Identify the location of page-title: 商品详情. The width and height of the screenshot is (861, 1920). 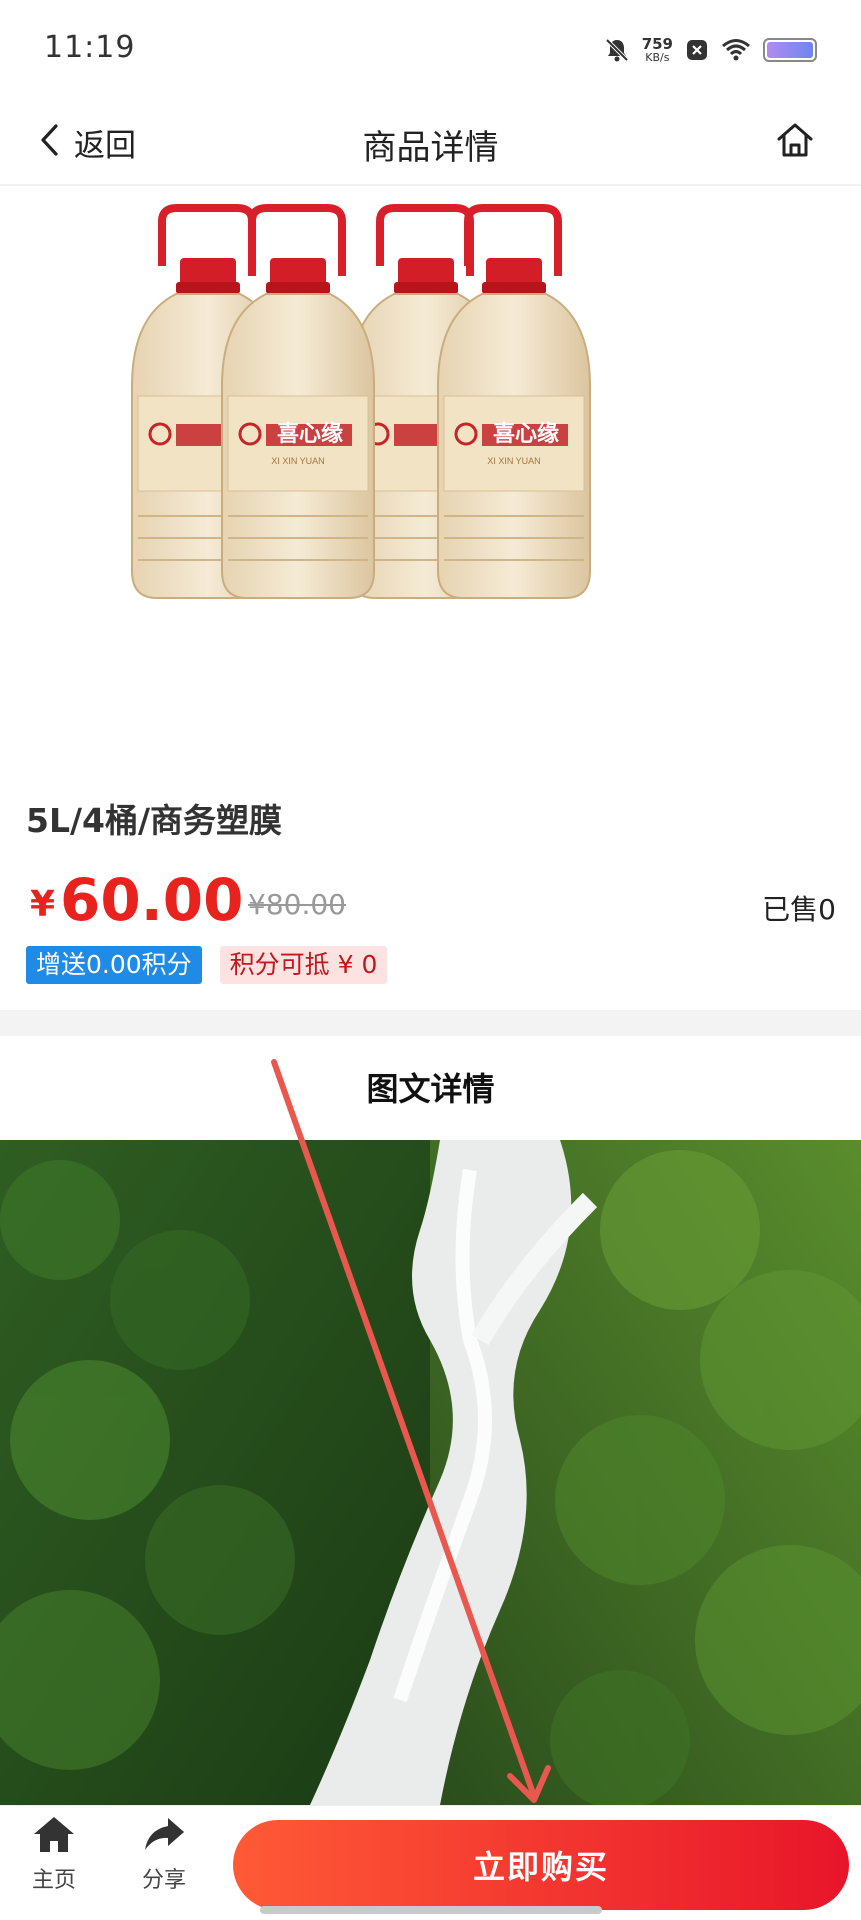
(430, 148).